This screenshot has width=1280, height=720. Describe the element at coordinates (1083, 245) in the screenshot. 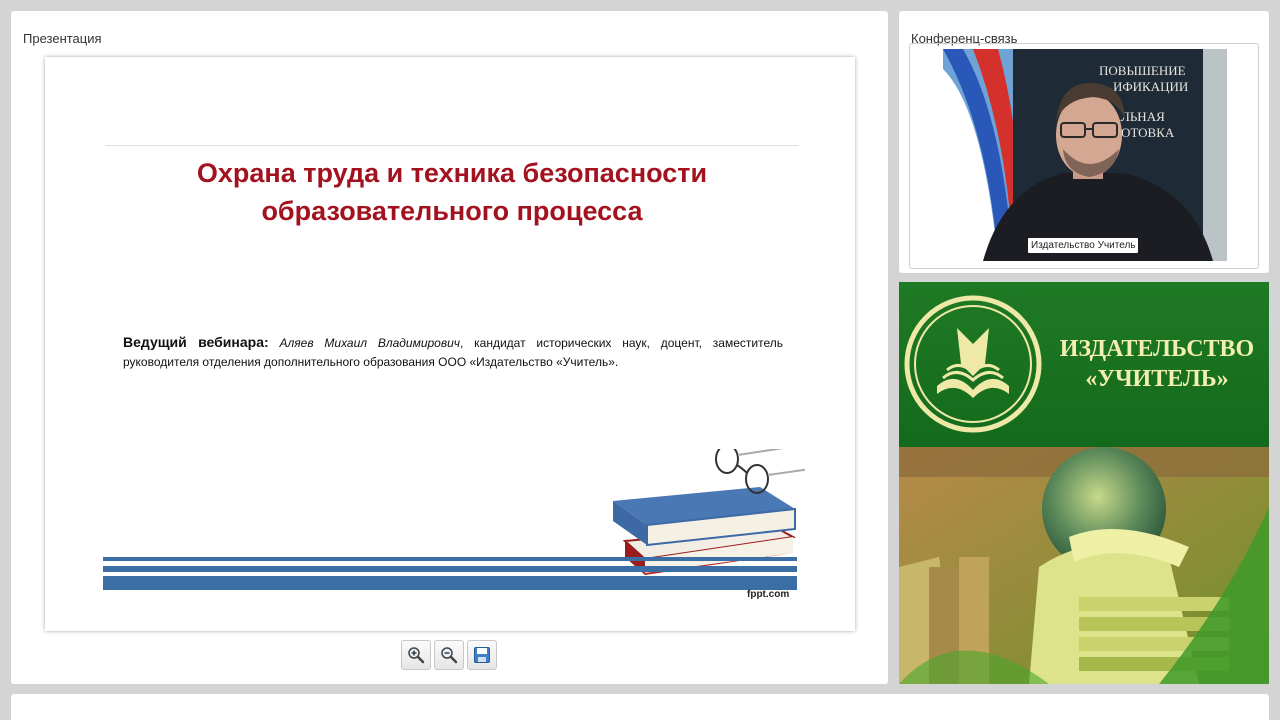

I see `video-name-tag: Издательство Учитель` at that location.